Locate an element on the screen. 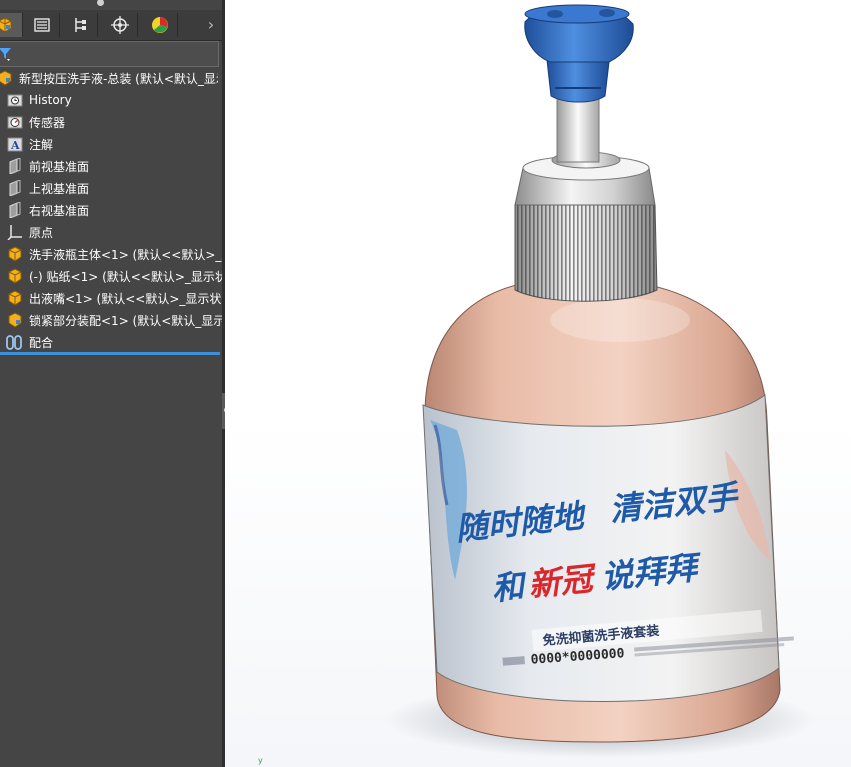  label-line2b: 新冠 is located at coordinates (563, 581).